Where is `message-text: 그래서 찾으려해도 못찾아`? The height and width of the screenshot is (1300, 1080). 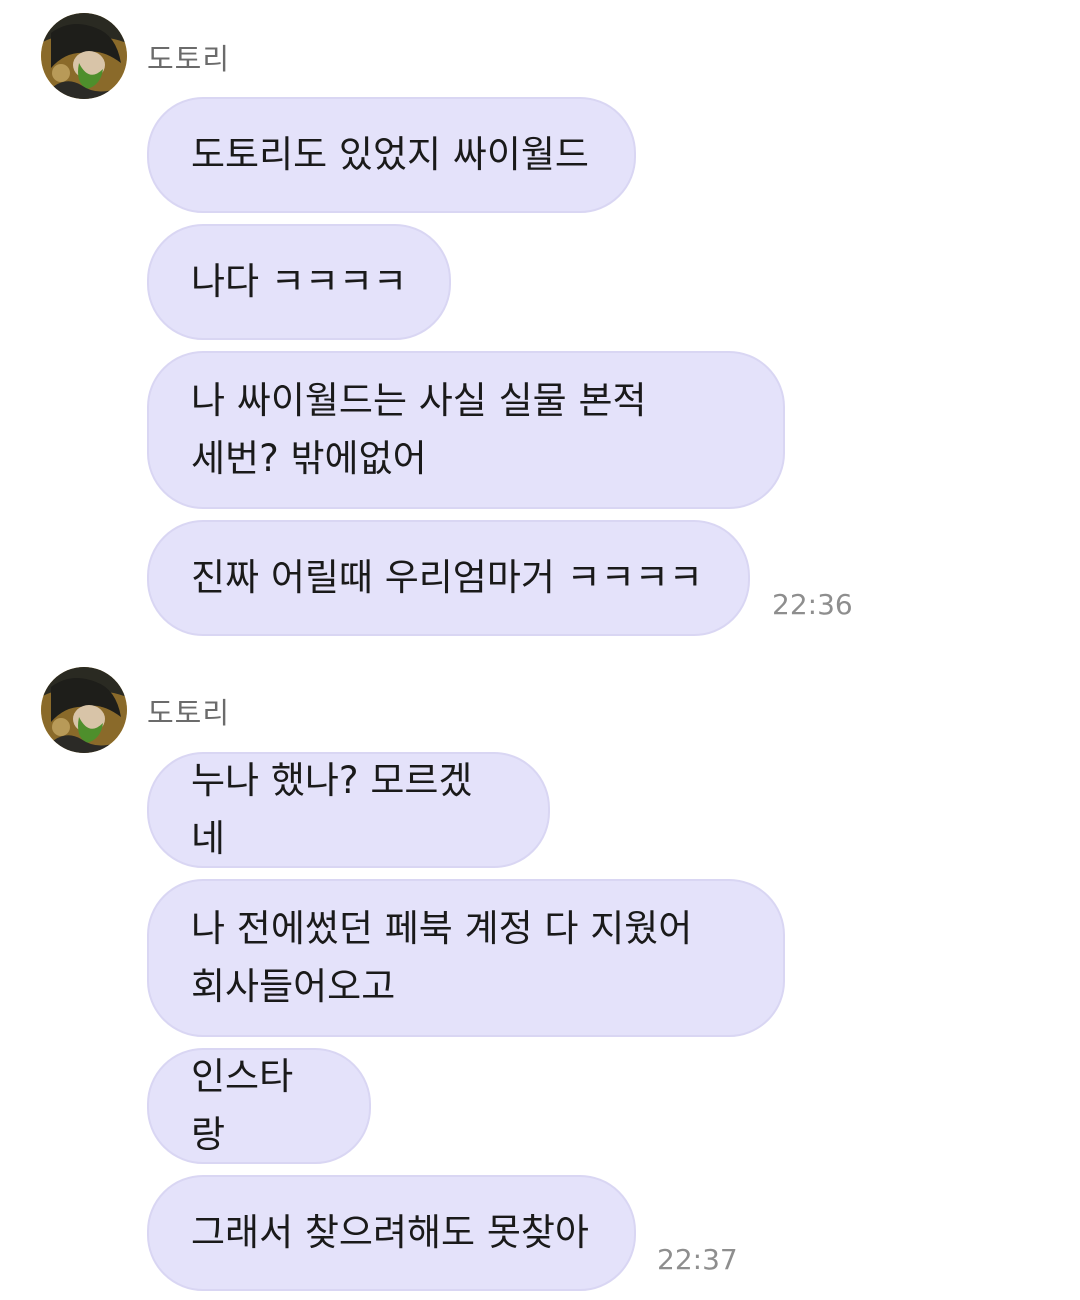
message-text: 그래서 찾으려해도 못찾아 is located at coordinates (390, 1232).